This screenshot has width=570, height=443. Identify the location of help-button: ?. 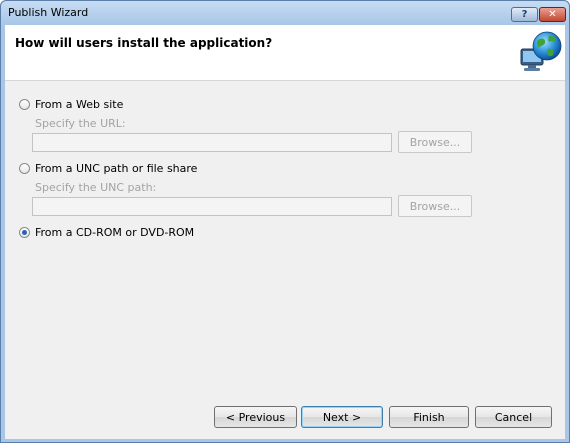
(524, 14).